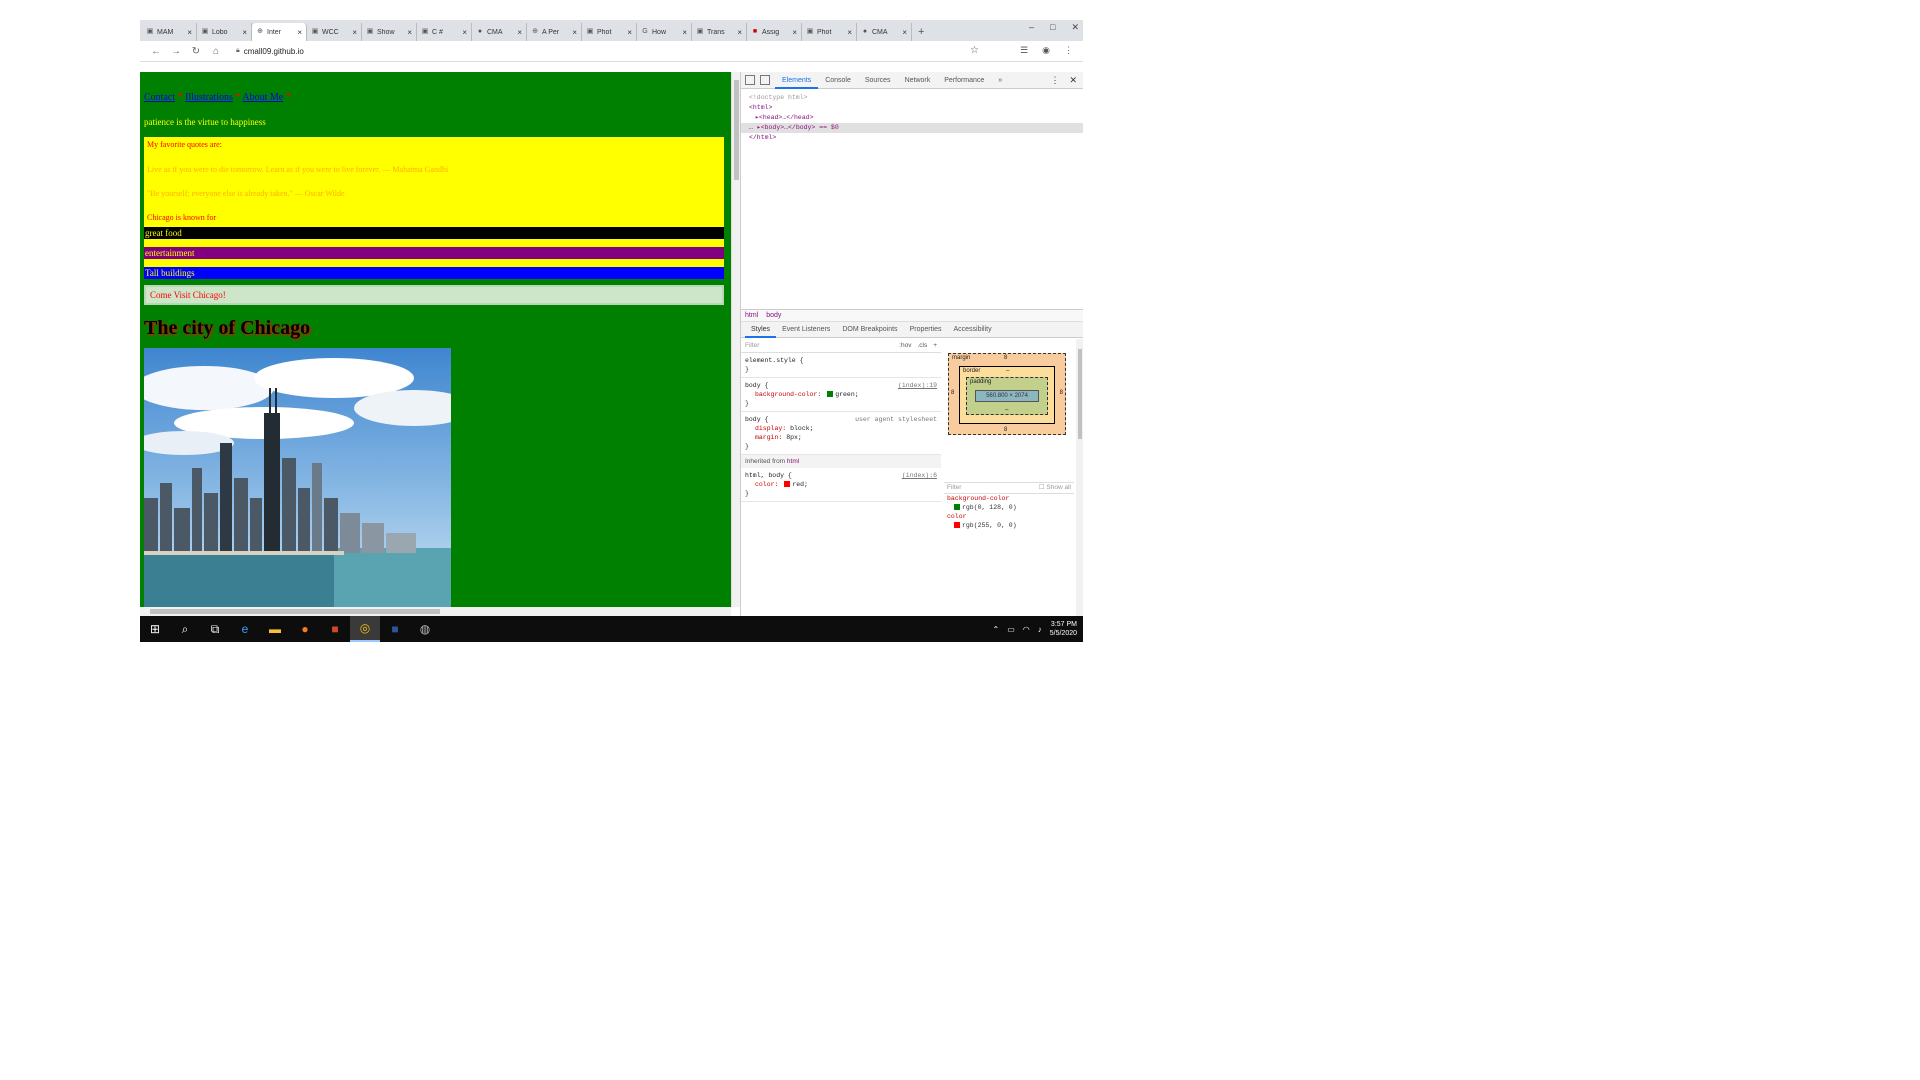 The width and height of the screenshot is (1920, 1080). What do you see at coordinates (912, 98) in the screenshot?
I see `dom-doctype: <!doctype html>` at bounding box center [912, 98].